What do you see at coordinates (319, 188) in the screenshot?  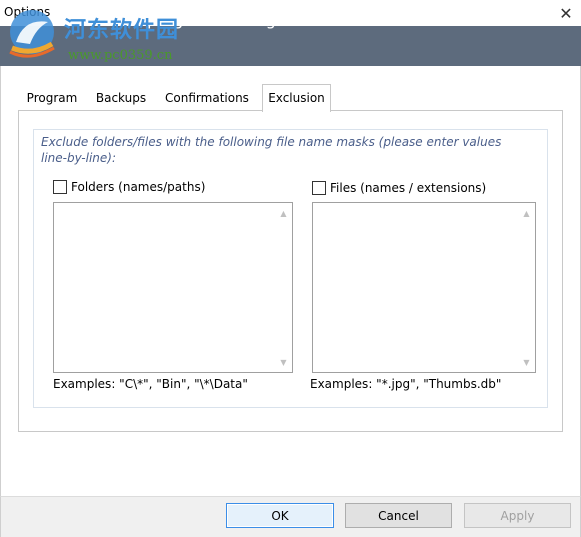 I see `files-checkbox` at bounding box center [319, 188].